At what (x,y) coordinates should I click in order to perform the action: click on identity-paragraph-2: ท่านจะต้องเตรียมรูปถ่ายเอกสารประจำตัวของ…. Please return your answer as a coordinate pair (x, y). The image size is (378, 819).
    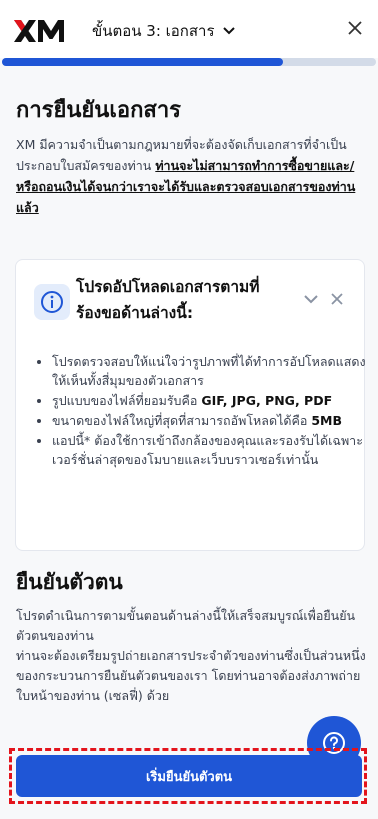
    Looking at the image, I should click on (191, 675).